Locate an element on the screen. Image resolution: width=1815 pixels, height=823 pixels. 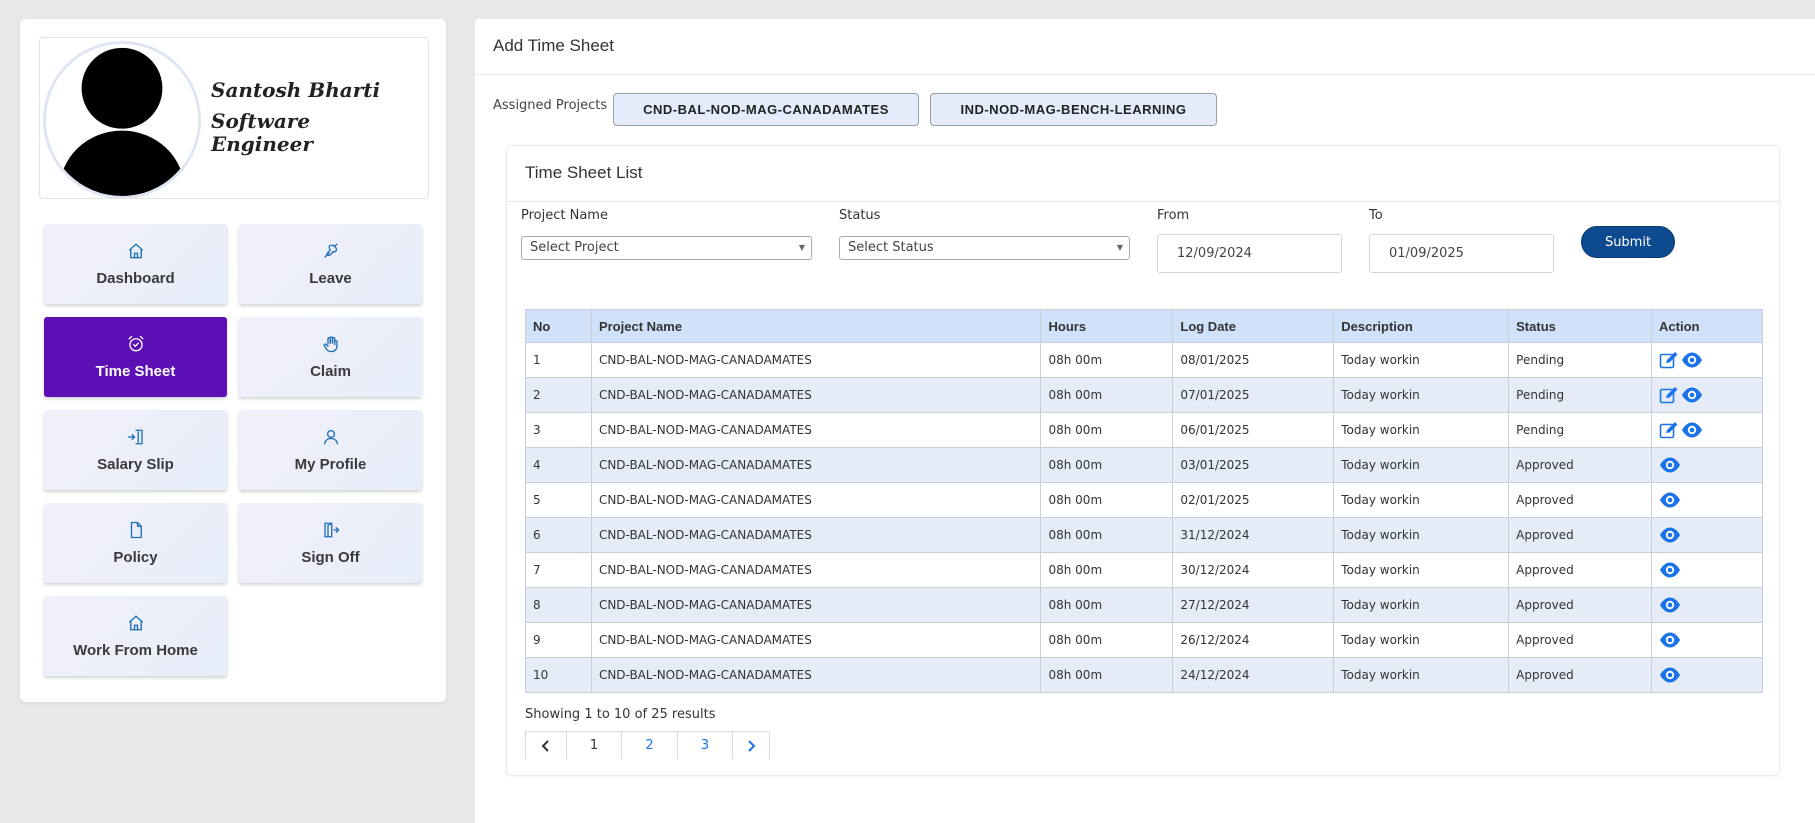
chevron-left-icon is located at coordinates (545, 745).